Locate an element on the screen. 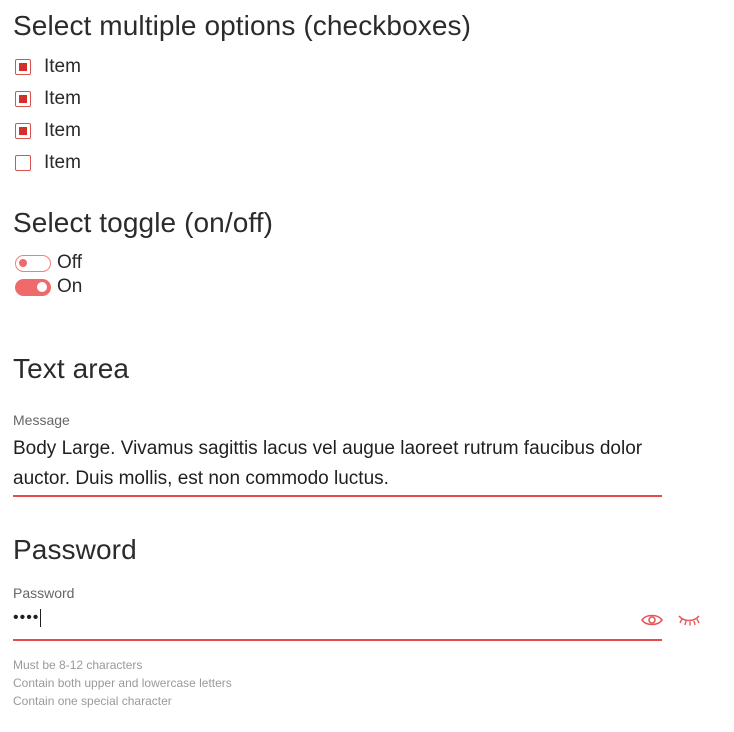 The image size is (734, 732). eye-icon is located at coordinates (652, 620).